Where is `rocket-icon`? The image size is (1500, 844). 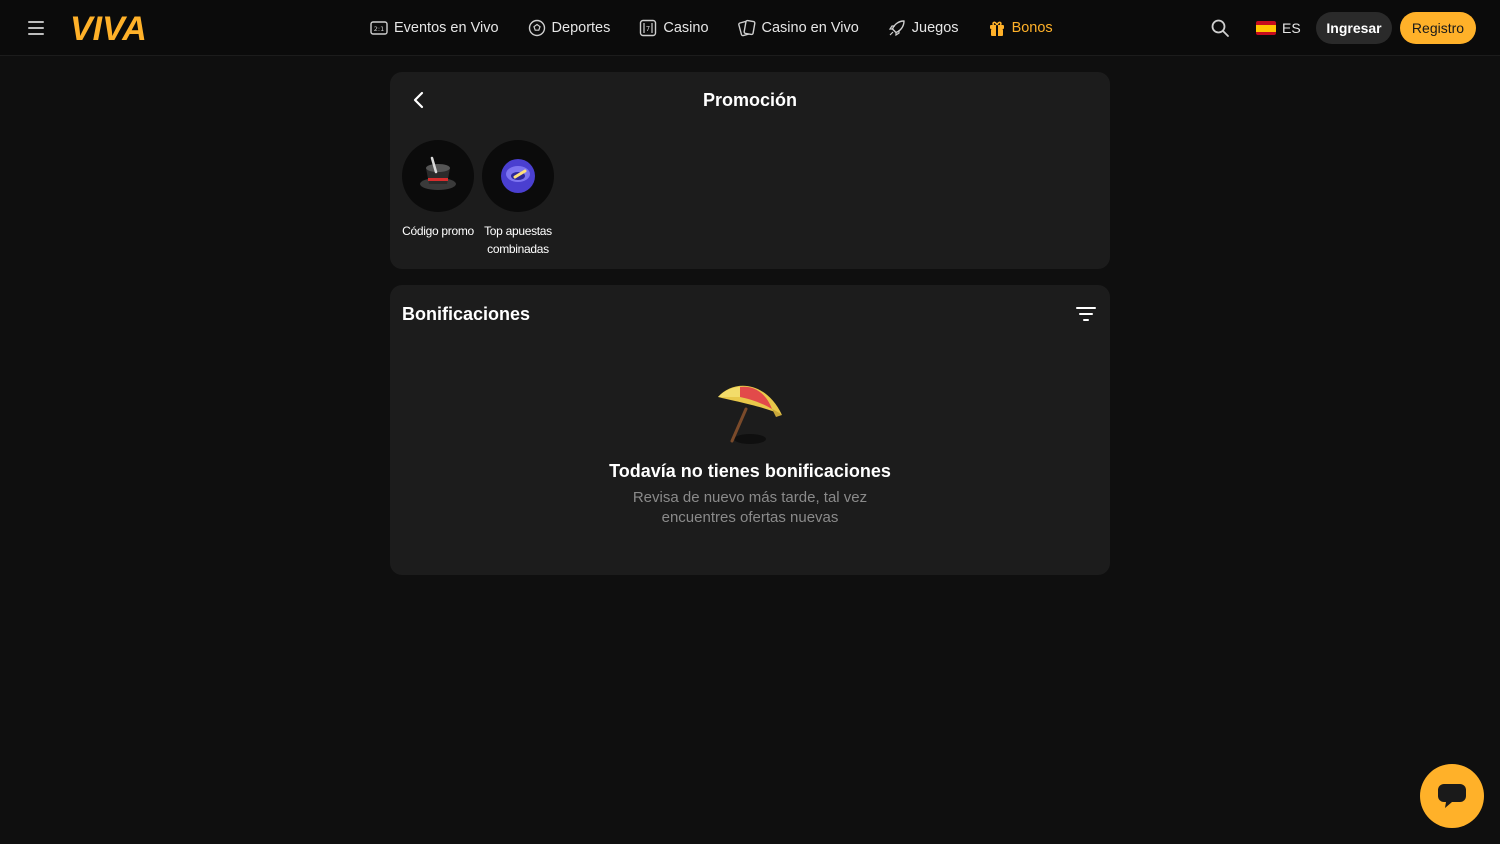
rocket-icon is located at coordinates (896, 28).